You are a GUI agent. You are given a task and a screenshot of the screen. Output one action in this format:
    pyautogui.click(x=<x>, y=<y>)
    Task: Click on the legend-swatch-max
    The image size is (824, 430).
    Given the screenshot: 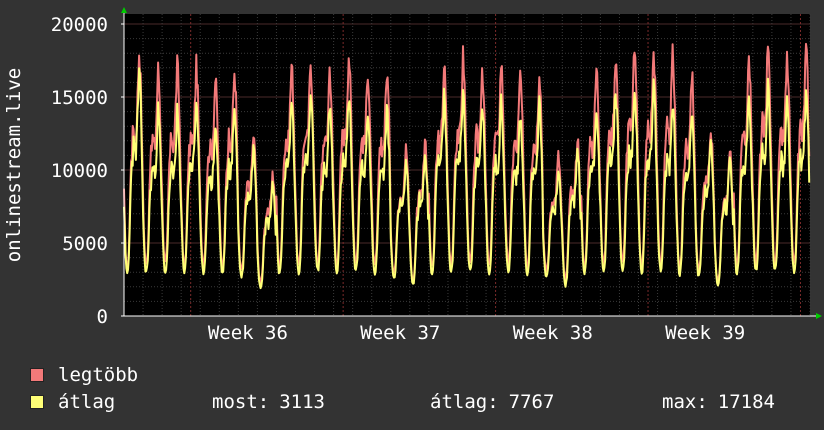 What is the action you would take?
    pyautogui.click(x=37, y=375)
    